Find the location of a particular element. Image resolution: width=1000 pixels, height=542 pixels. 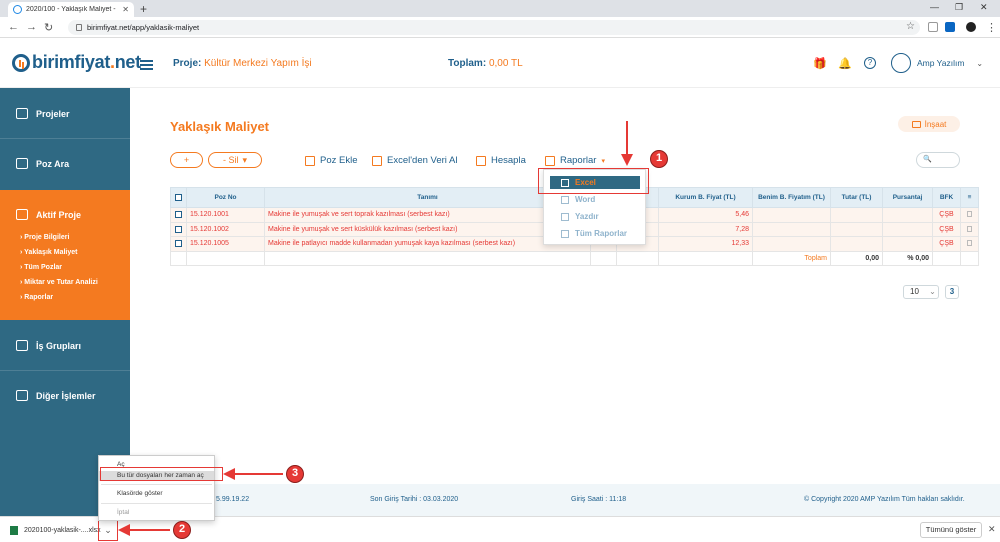

logo-text: birimfiyat is located at coordinates (71, 62).